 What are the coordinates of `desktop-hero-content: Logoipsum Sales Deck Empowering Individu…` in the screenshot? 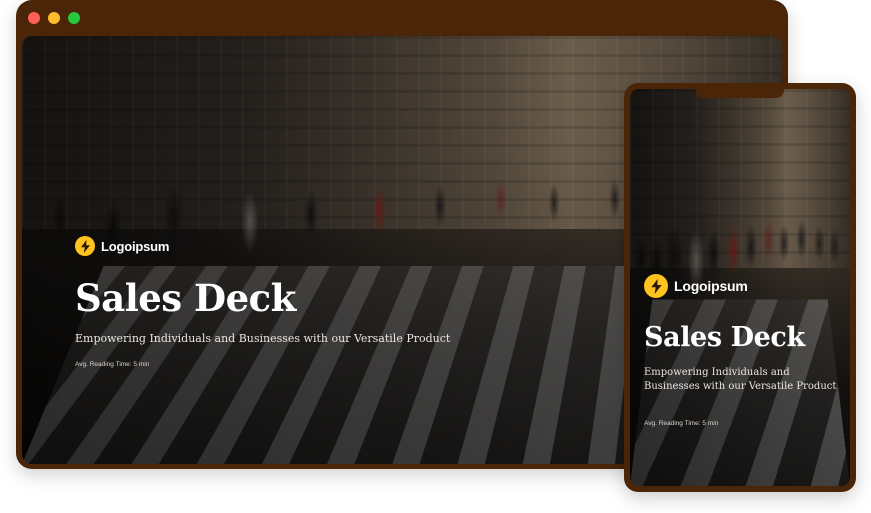 It's located at (262, 302).